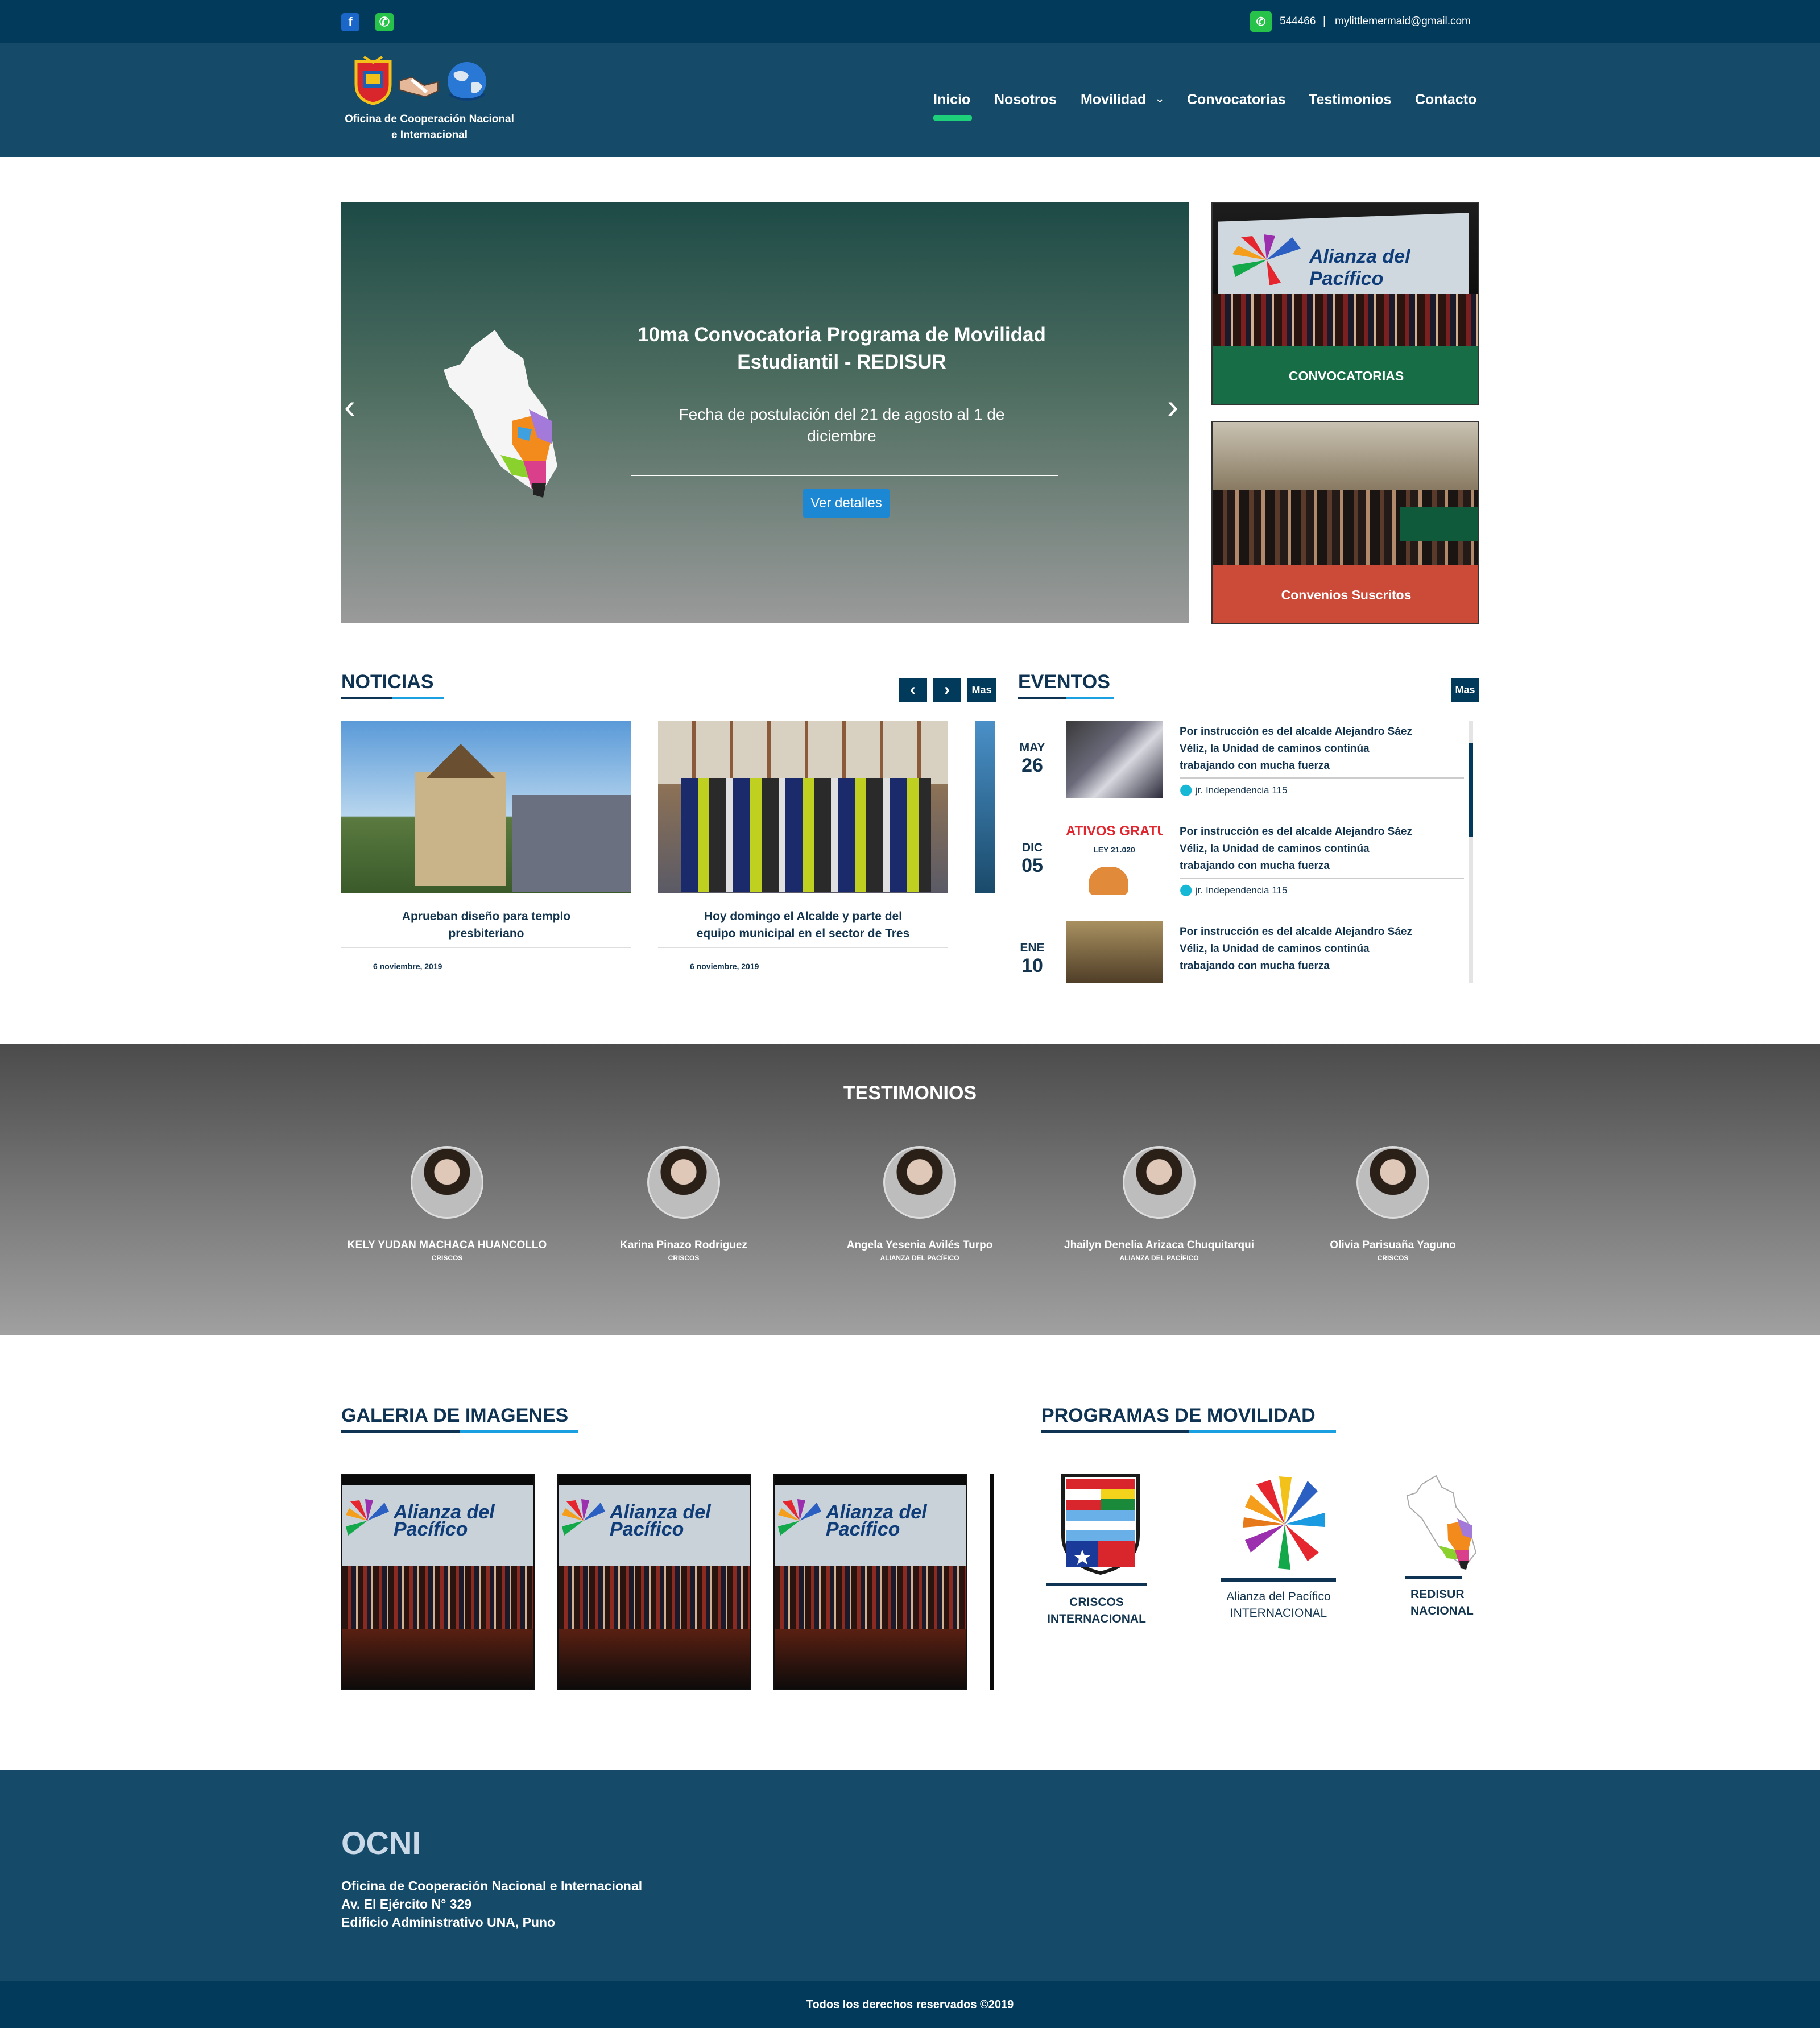 Image resolution: width=1820 pixels, height=2028 pixels. I want to click on news-title-line-1: Hoy domingo el Alcalde y parte del, so click(803, 916).